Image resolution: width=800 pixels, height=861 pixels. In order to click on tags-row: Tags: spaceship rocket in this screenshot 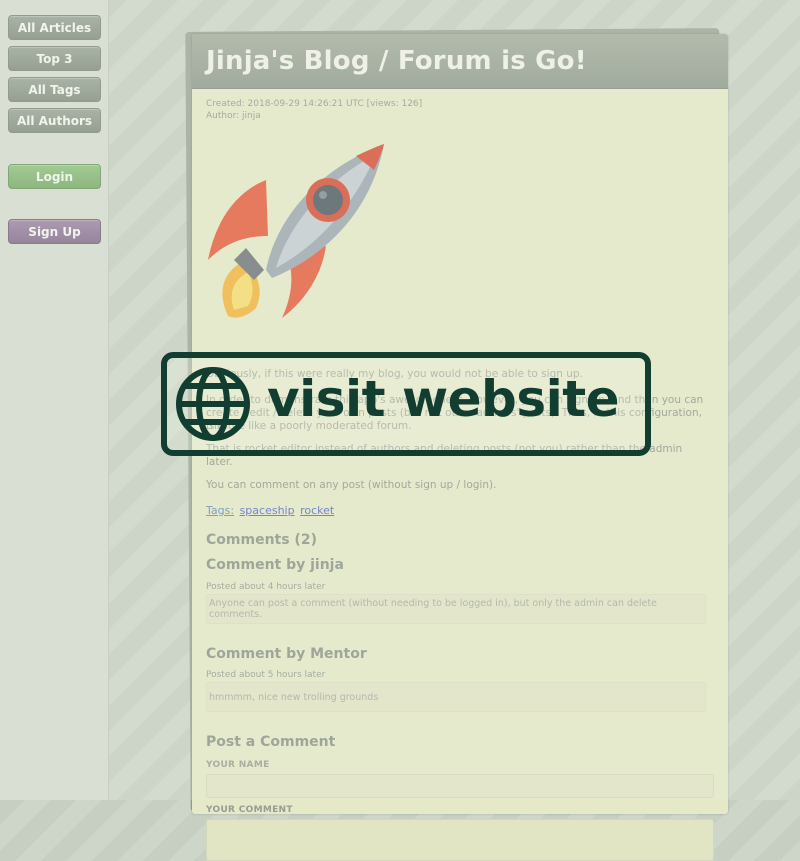, I will do `click(270, 510)`.